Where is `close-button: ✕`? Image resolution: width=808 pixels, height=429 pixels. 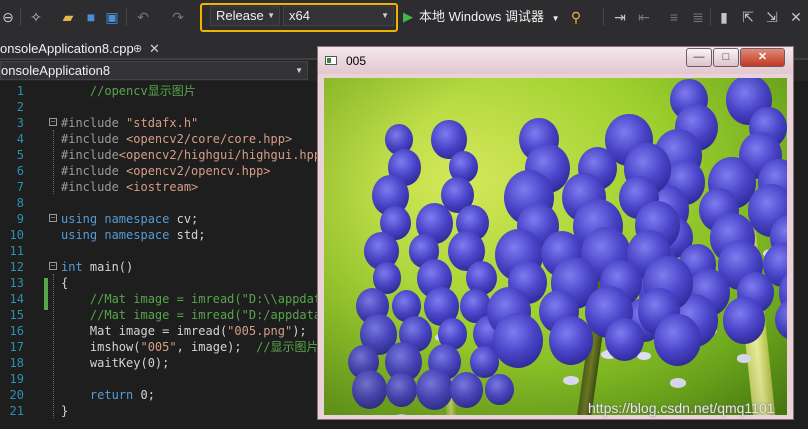 close-button: ✕ is located at coordinates (762, 57).